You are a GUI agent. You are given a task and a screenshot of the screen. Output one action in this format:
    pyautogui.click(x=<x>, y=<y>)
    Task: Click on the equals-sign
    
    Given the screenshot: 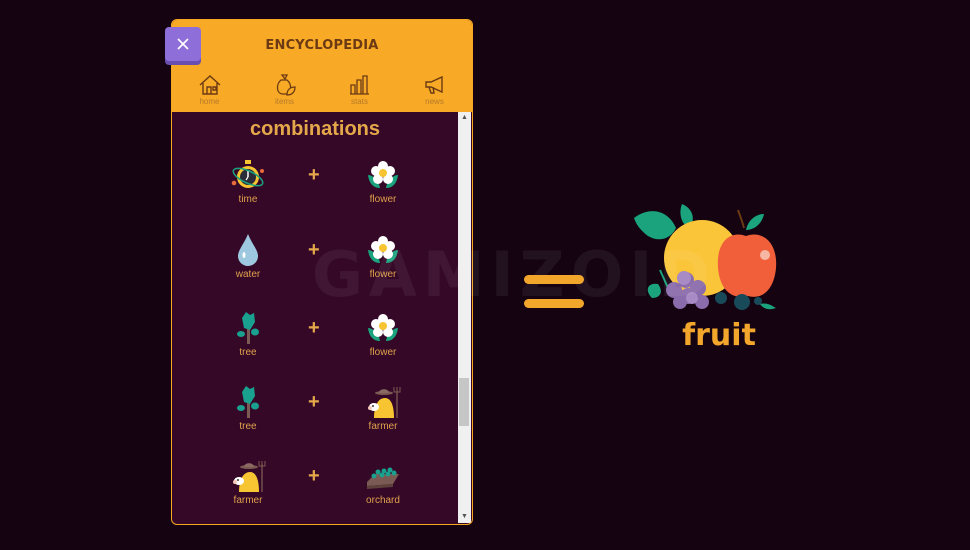 What is the action you would take?
    pyautogui.click(x=554, y=293)
    